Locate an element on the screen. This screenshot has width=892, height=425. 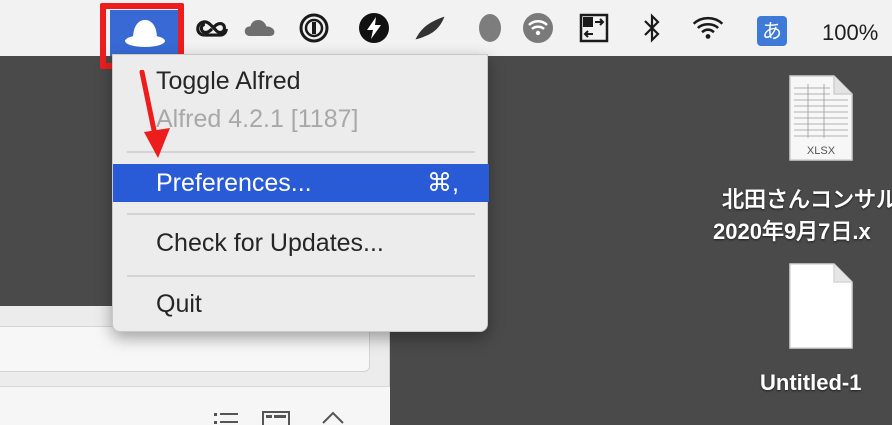
background-window-field is located at coordinates (185, 349).